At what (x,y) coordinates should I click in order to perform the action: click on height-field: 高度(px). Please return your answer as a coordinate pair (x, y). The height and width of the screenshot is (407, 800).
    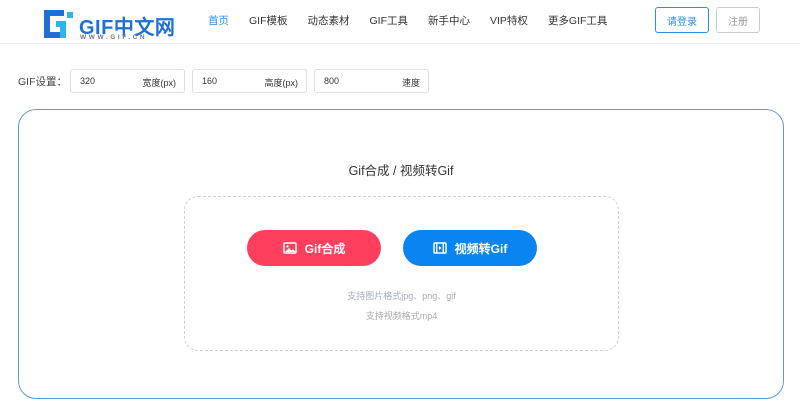
    Looking at the image, I should click on (249, 81).